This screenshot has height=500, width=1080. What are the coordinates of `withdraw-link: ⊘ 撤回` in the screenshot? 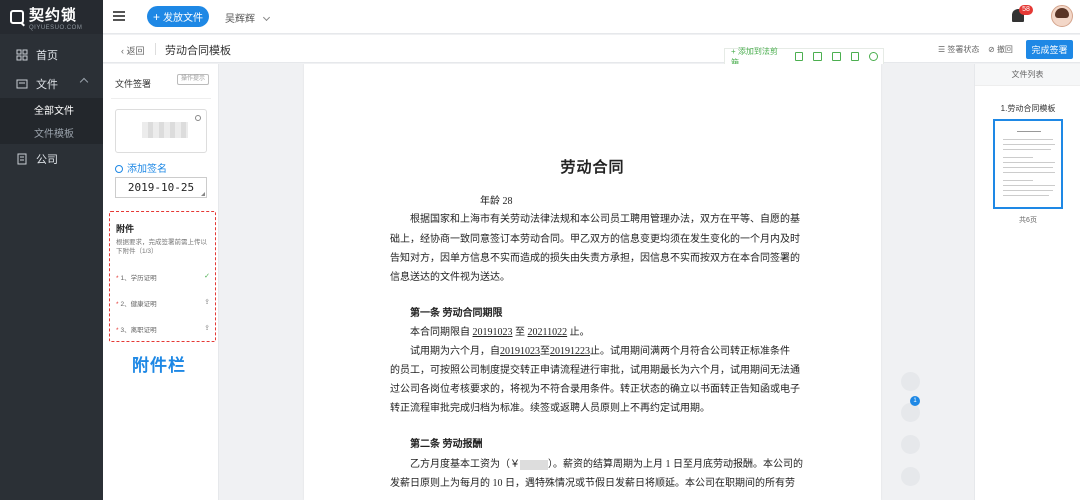 It's located at (1000, 49).